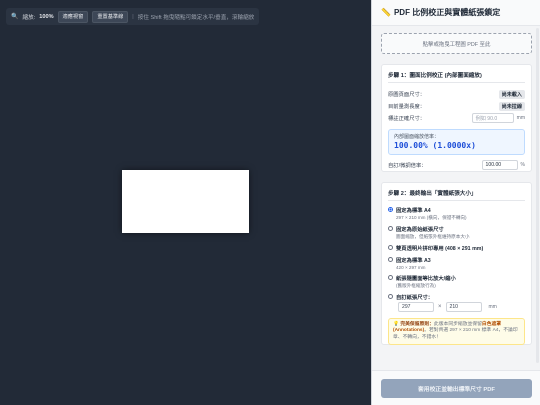 The image size is (540, 405). Describe the element at coordinates (417, 324) in the screenshot. I see `note-bold-1: 完美保留原則：` at that location.